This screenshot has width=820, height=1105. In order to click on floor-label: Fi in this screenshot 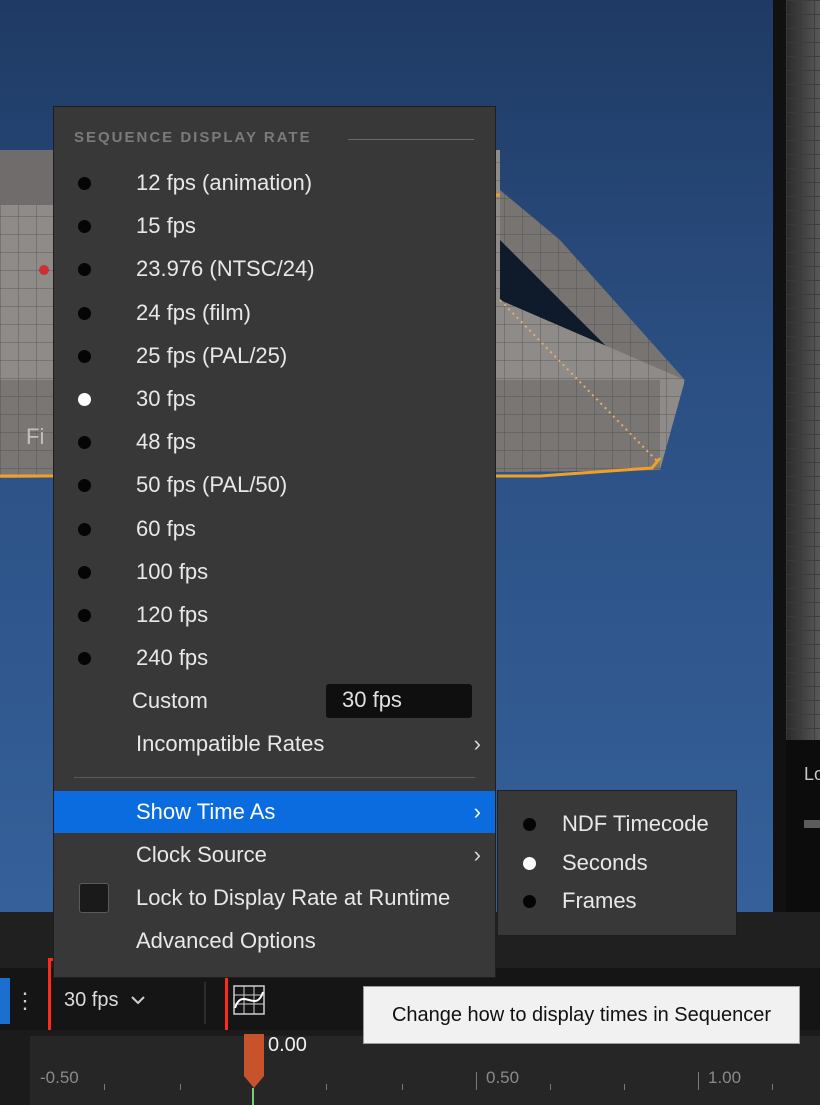, I will do `click(35, 436)`.